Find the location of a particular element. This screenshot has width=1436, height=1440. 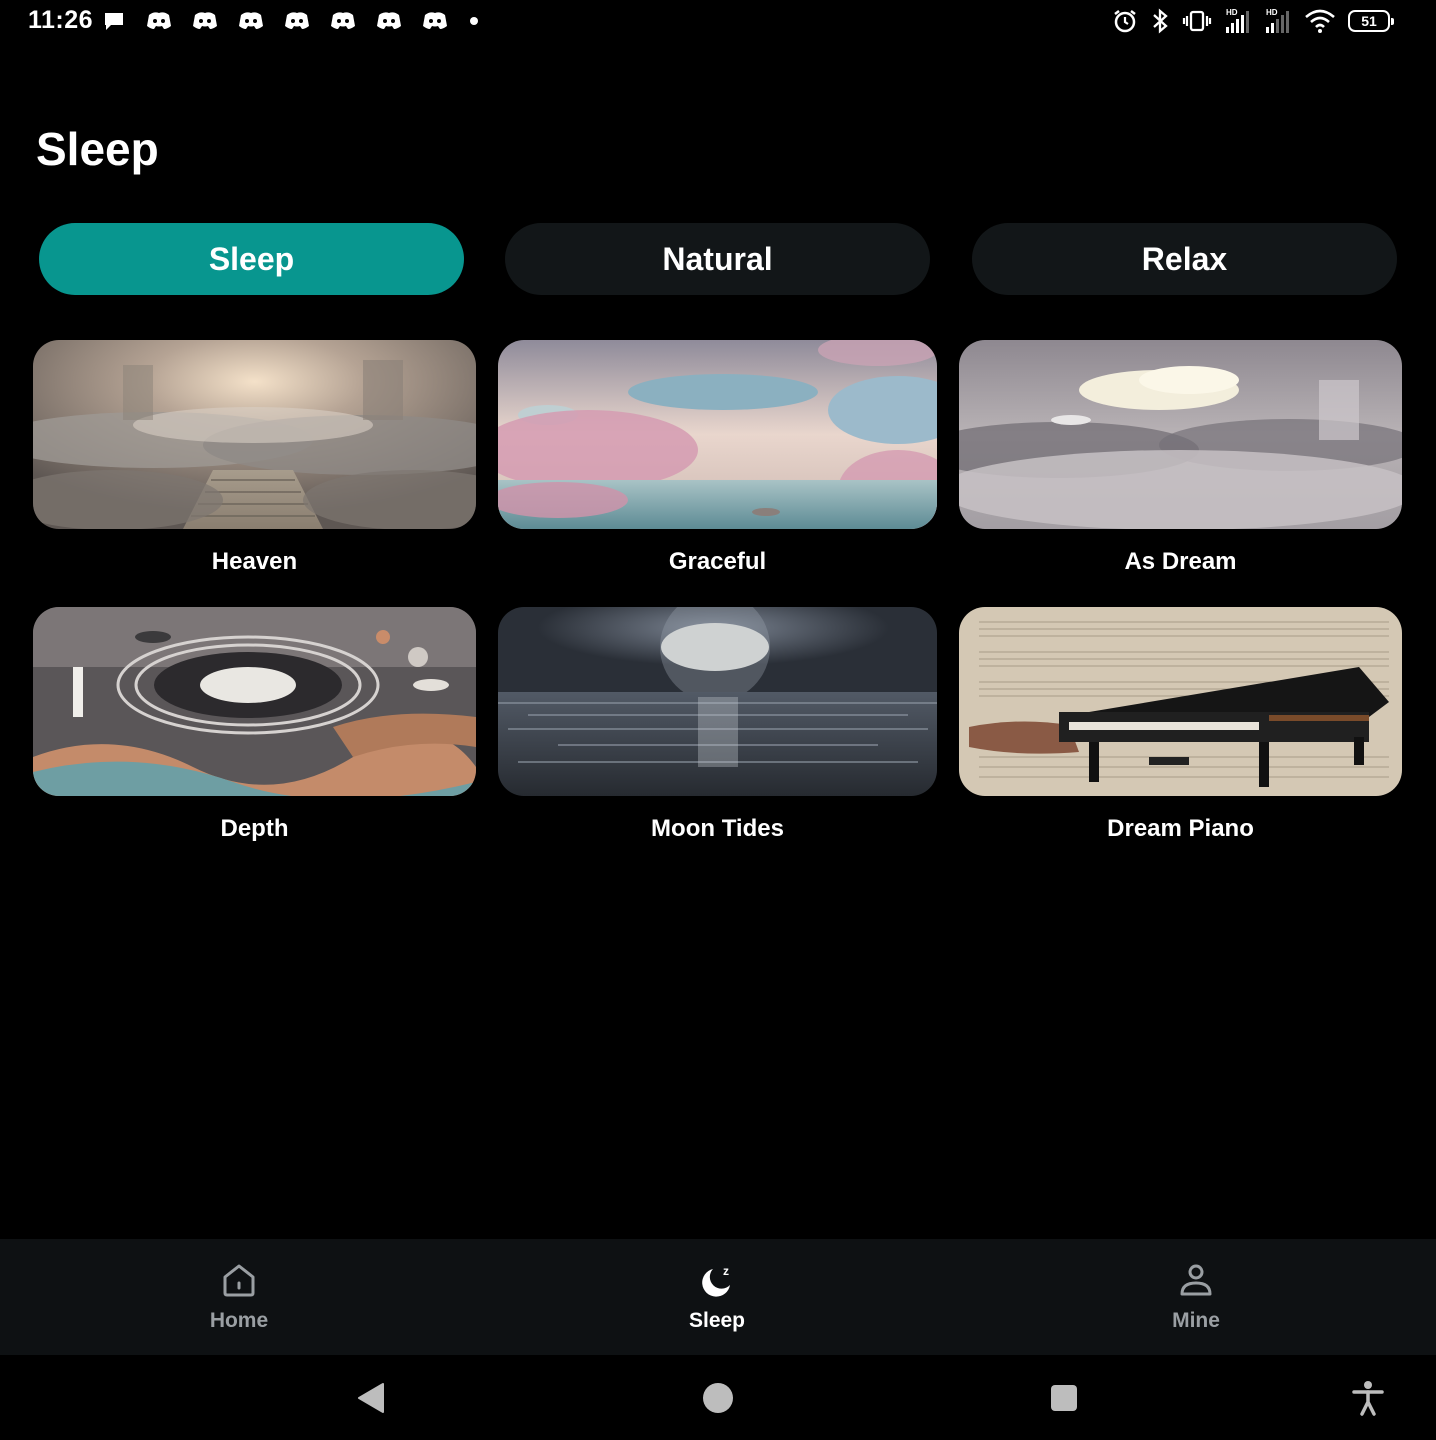

sound-card-depth: Depth is located at coordinates (254, 727).